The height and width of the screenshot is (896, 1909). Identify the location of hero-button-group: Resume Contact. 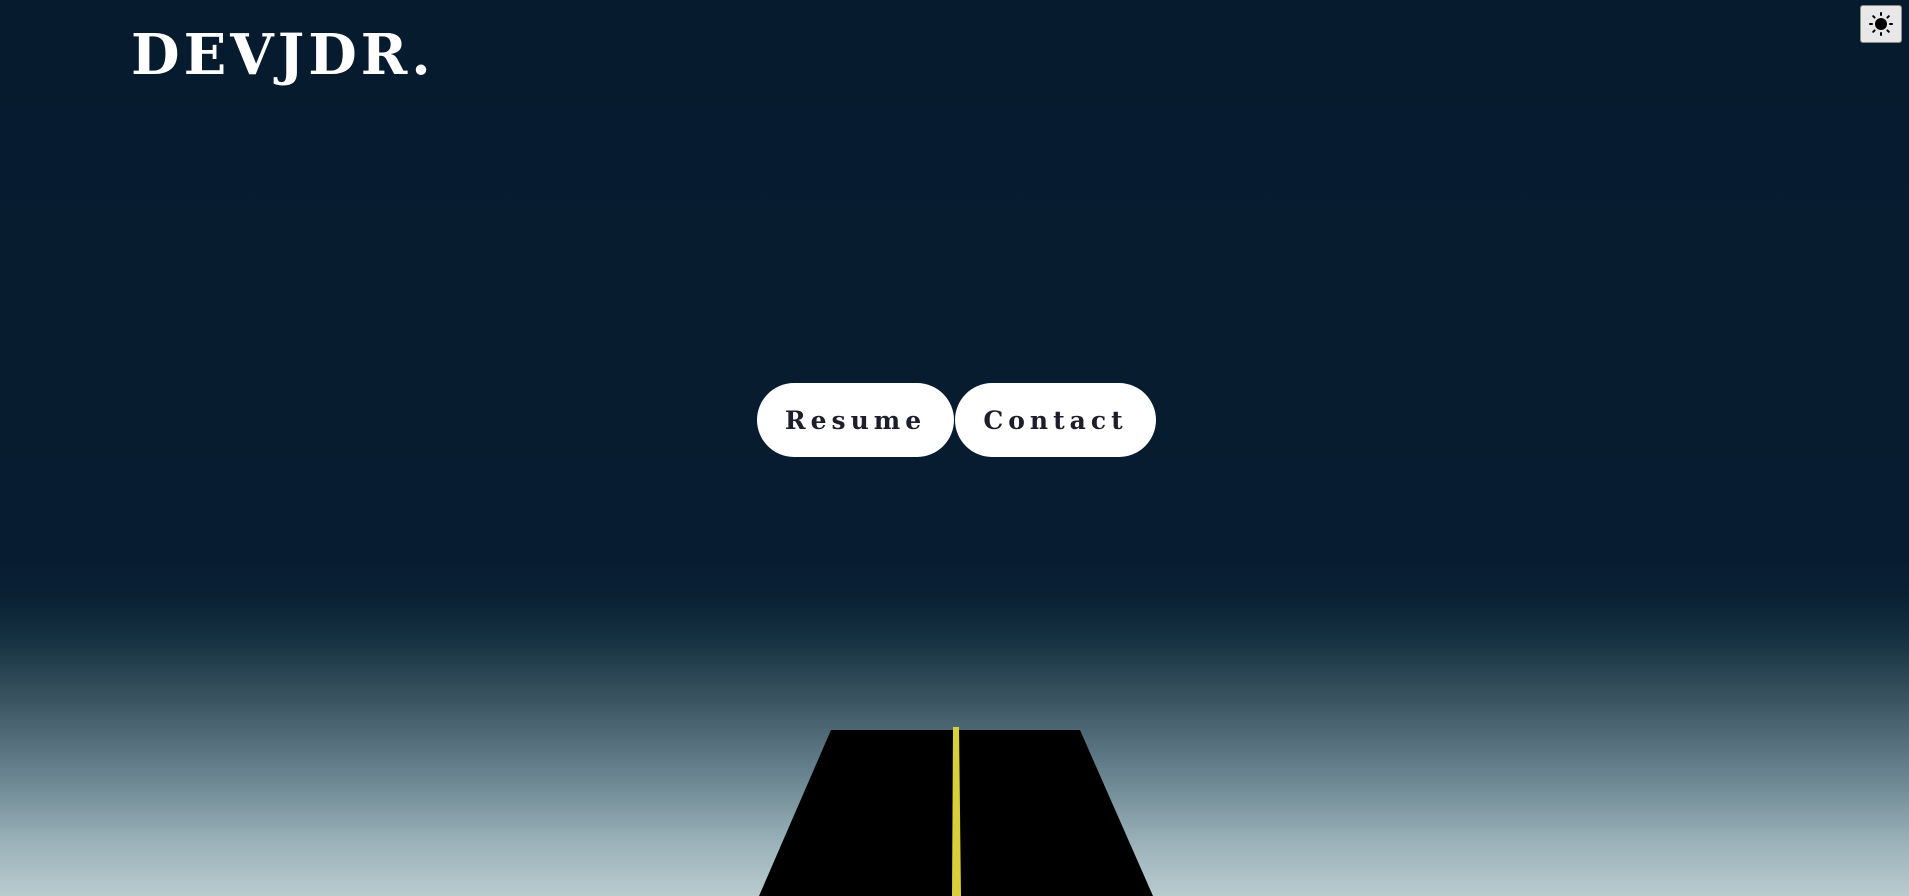
(956, 420).